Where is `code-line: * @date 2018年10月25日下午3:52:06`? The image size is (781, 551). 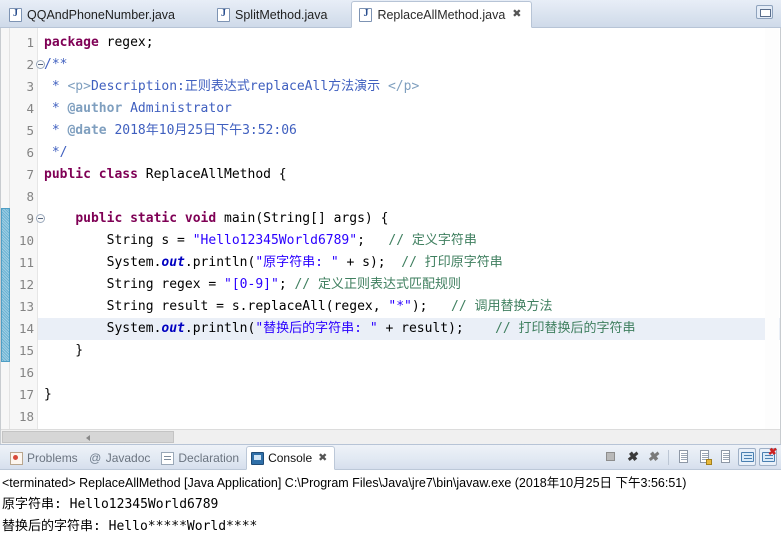 code-line: * @date 2018年10月25日下午3:52:06 is located at coordinates (409, 131).